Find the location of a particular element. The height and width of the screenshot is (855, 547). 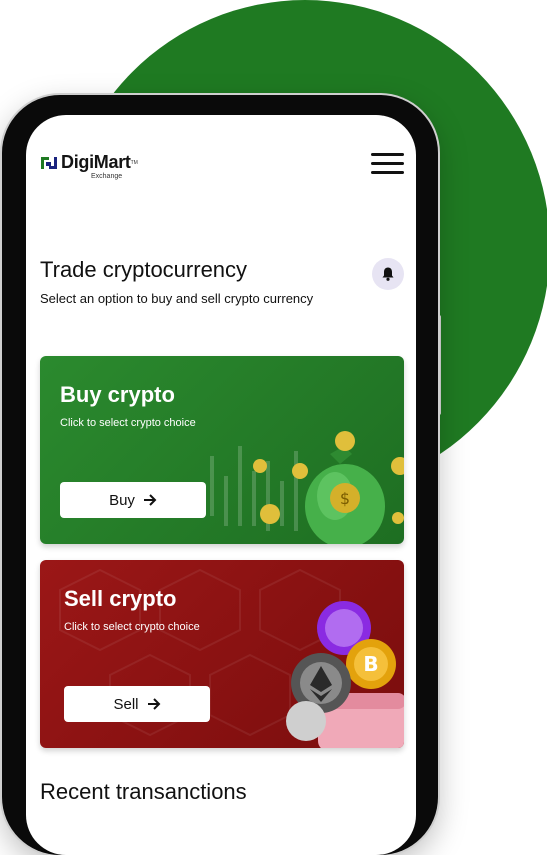

logo-icon is located at coordinates (49, 163).